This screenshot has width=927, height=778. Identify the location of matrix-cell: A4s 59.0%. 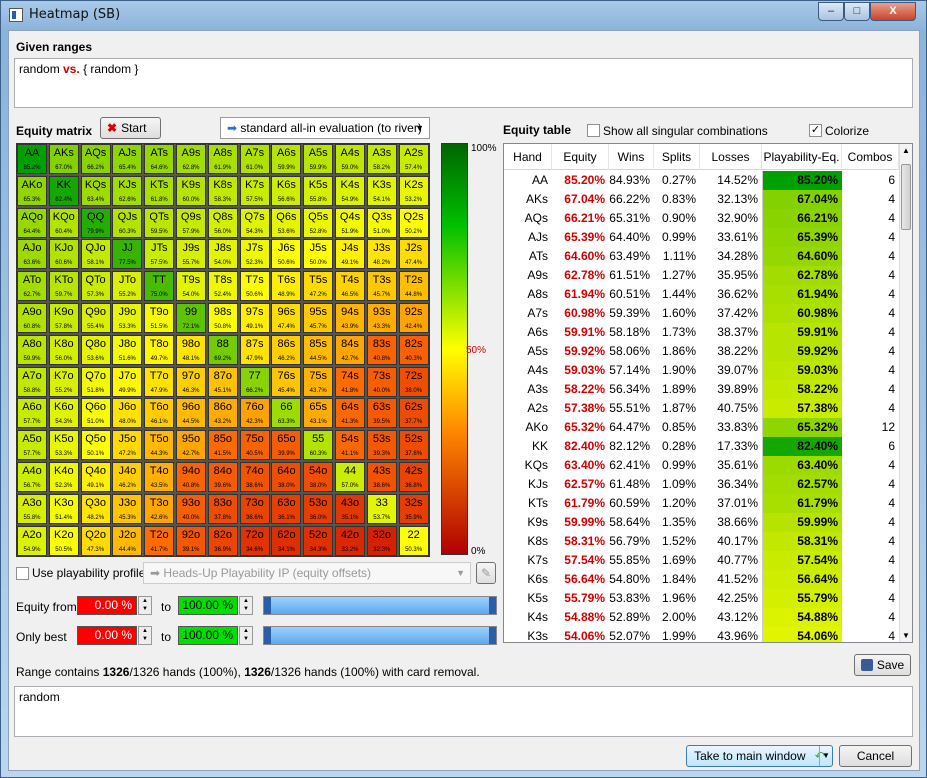
(350, 159).